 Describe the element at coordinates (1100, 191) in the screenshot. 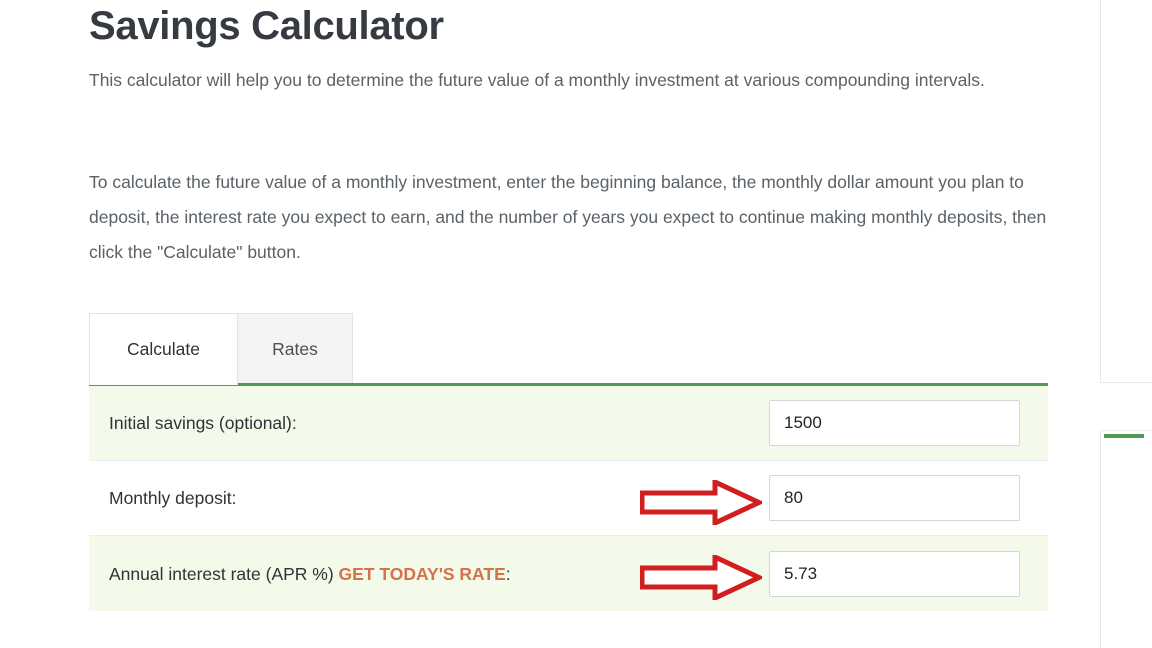

I see `right-panel-divider-top` at that location.